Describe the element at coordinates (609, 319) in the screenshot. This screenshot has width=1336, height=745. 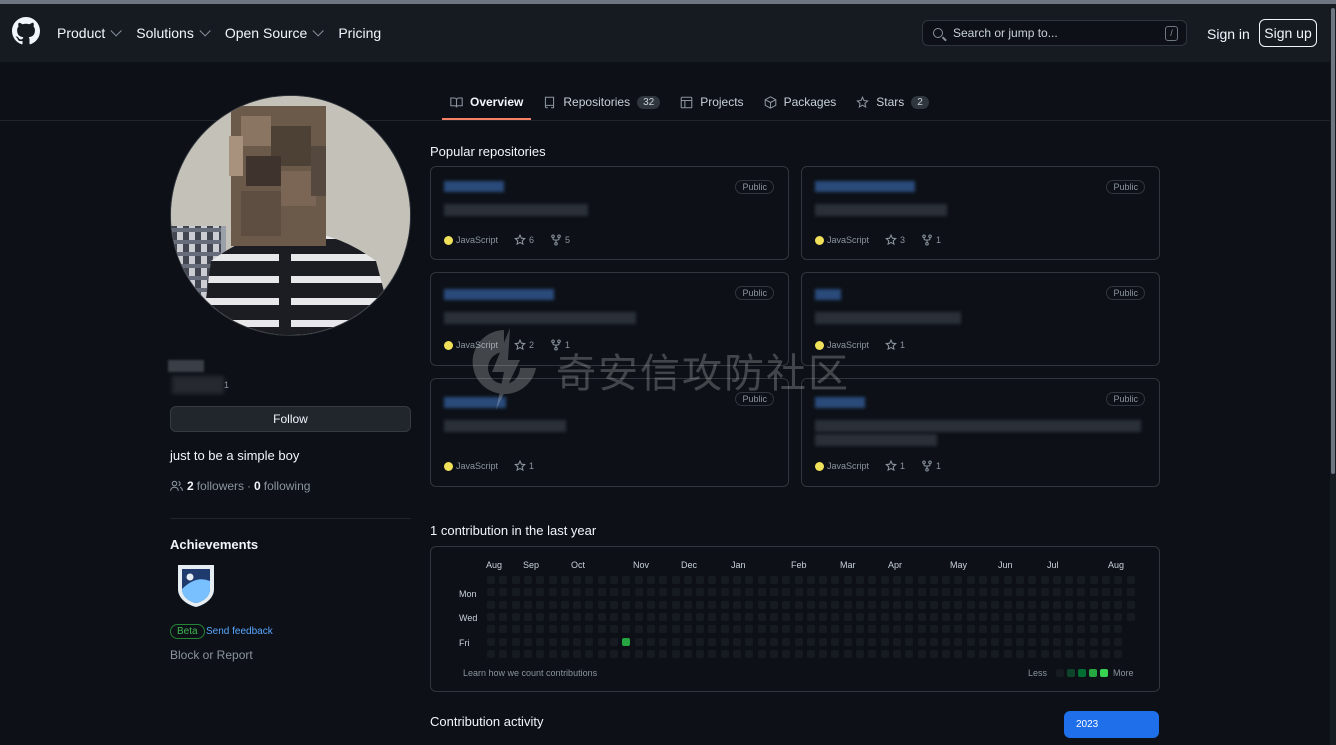
I see `repo-card: Public JavaScript 2 1` at that location.